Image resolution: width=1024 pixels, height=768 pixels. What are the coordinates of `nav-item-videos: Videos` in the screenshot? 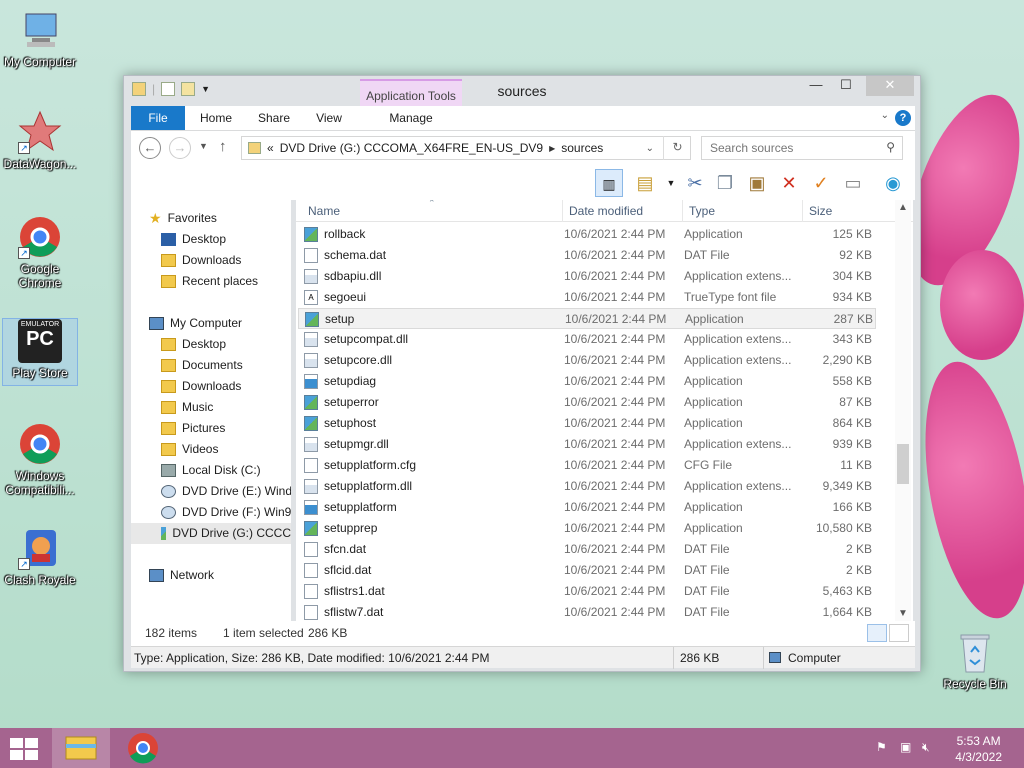 It's located at (189, 449).